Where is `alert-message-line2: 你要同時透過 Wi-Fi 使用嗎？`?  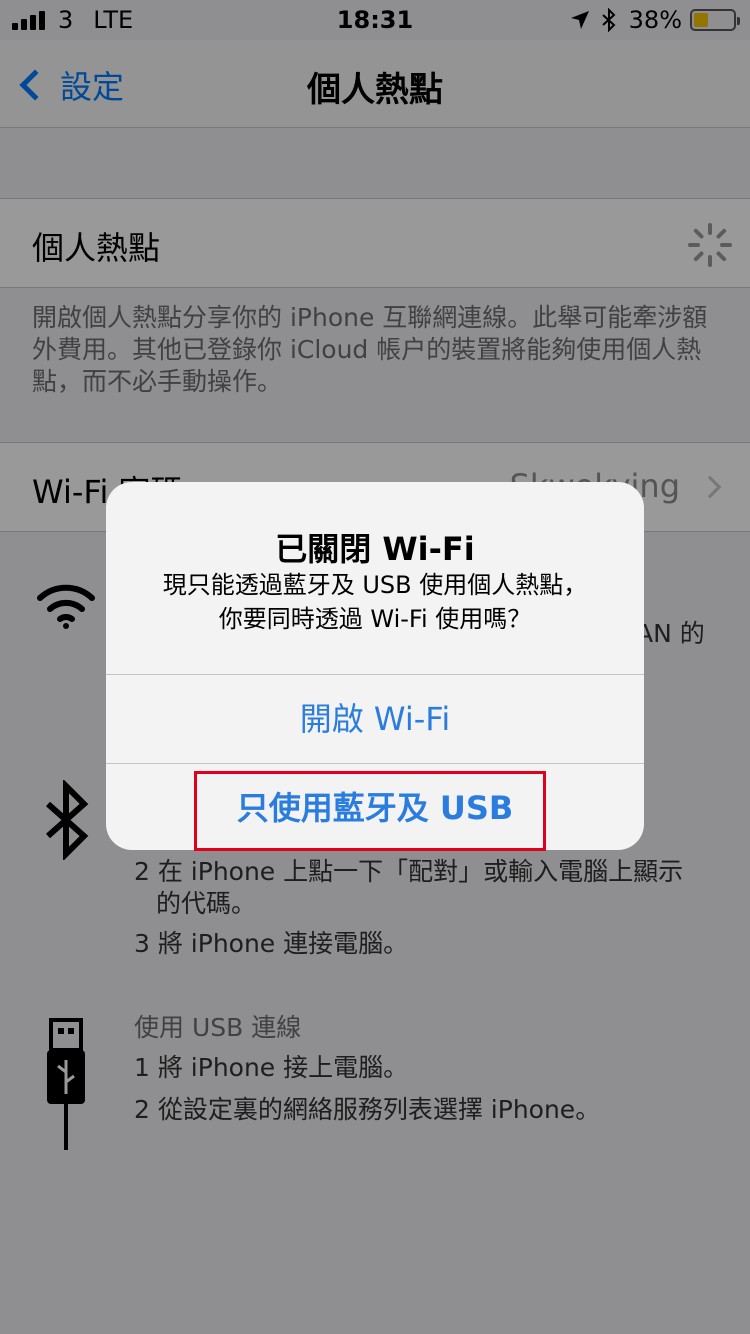
alert-message-line2: 你要同時透過 Wi-Fi 使用嗎？ is located at coordinates (375, 619).